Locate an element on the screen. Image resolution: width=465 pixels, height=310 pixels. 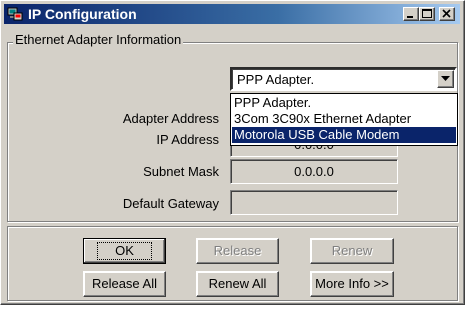
dropdown-option-3com: 3Com 3C90x Ethernet Adapter is located at coordinates (344, 119).